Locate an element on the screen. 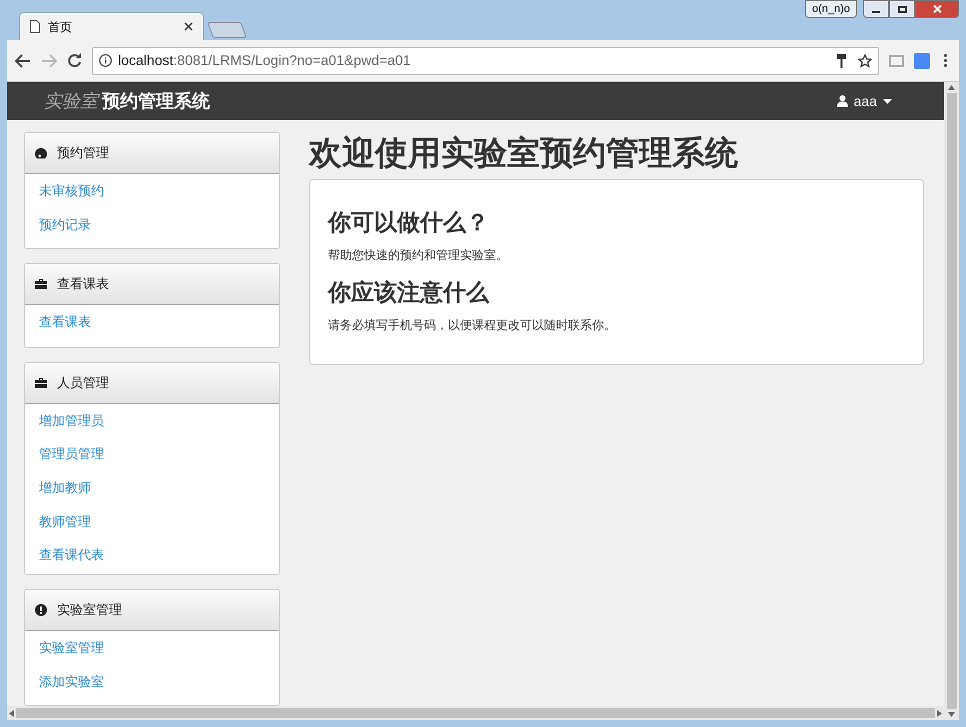 Image resolution: width=966 pixels, height=727 pixels. scroll-down-icon is located at coordinates (951, 714).